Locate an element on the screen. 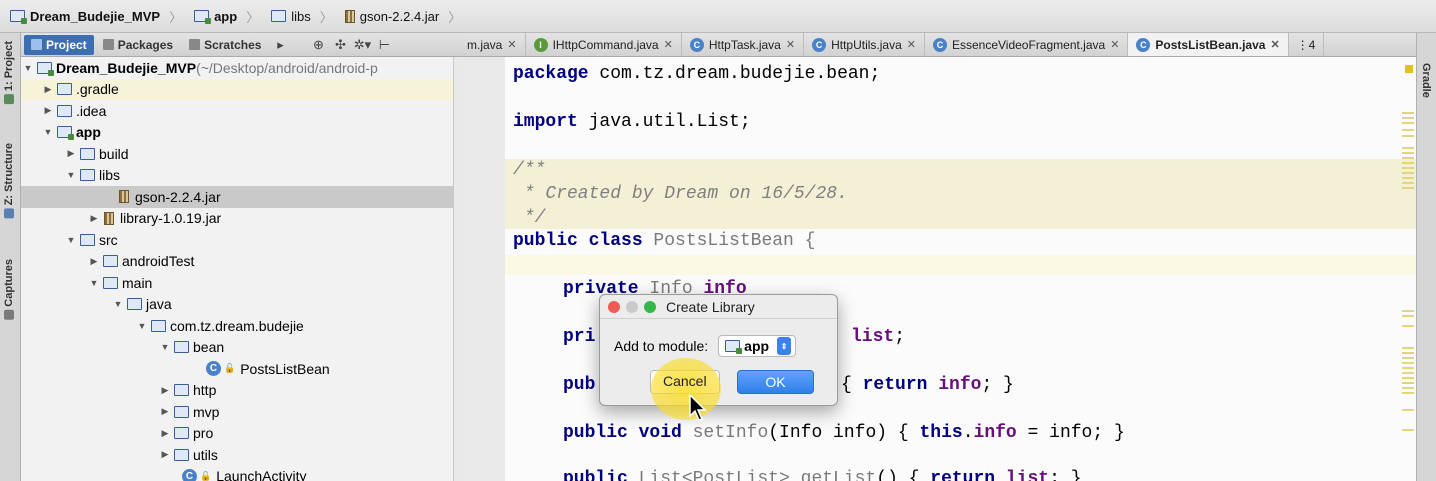  code-keyword: package is located at coordinates (551, 74).